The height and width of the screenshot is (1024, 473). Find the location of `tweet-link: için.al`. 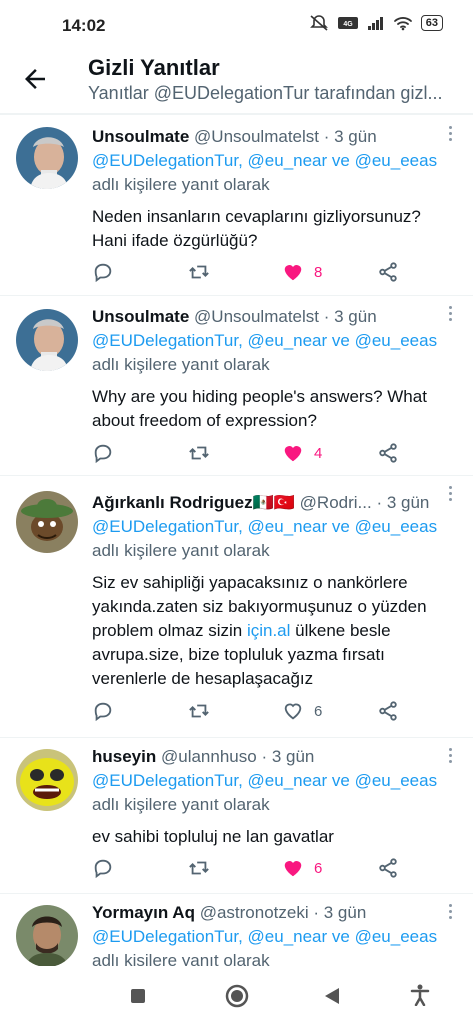

tweet-link: için.al is located at coordinates (268, 630).